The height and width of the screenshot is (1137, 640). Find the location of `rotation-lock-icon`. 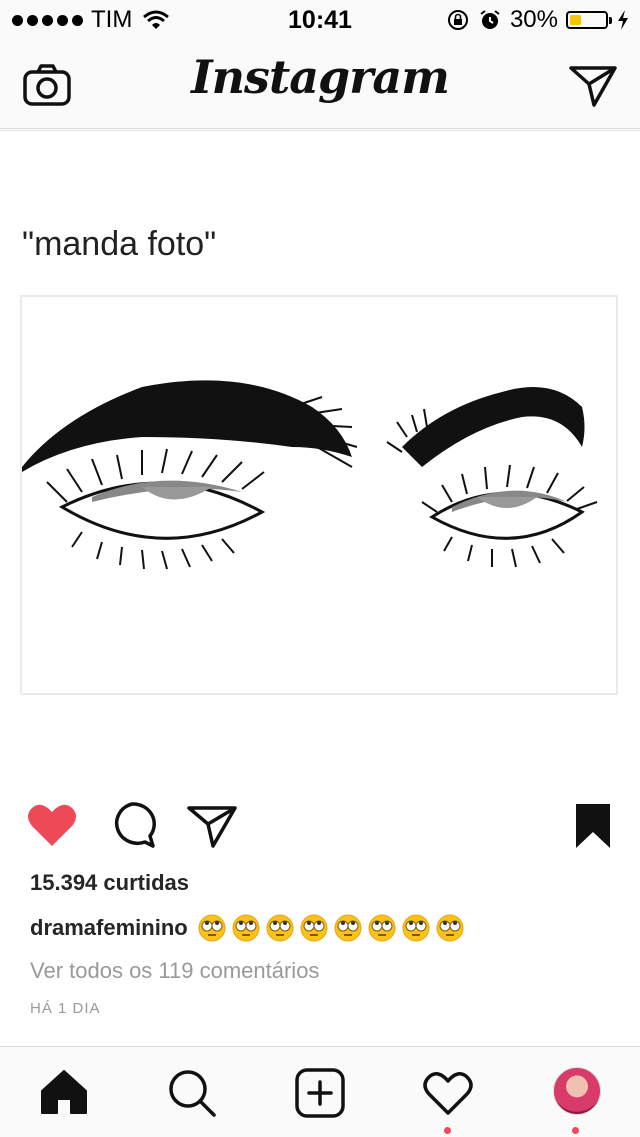

rotation-lock-icon is located at coordinates (457, 20).